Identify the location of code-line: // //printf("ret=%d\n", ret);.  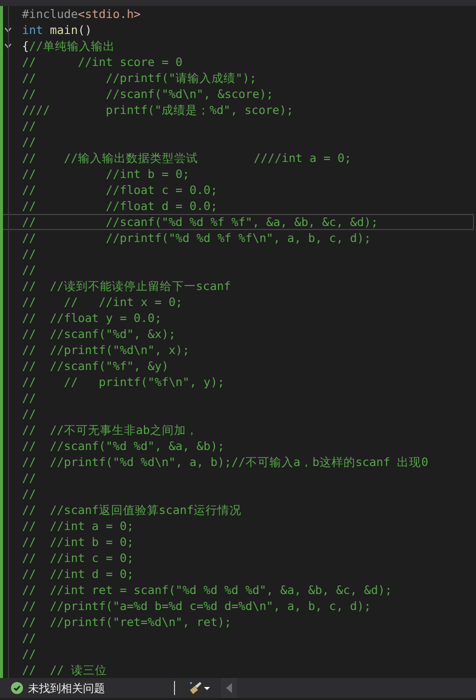
(127, 622).